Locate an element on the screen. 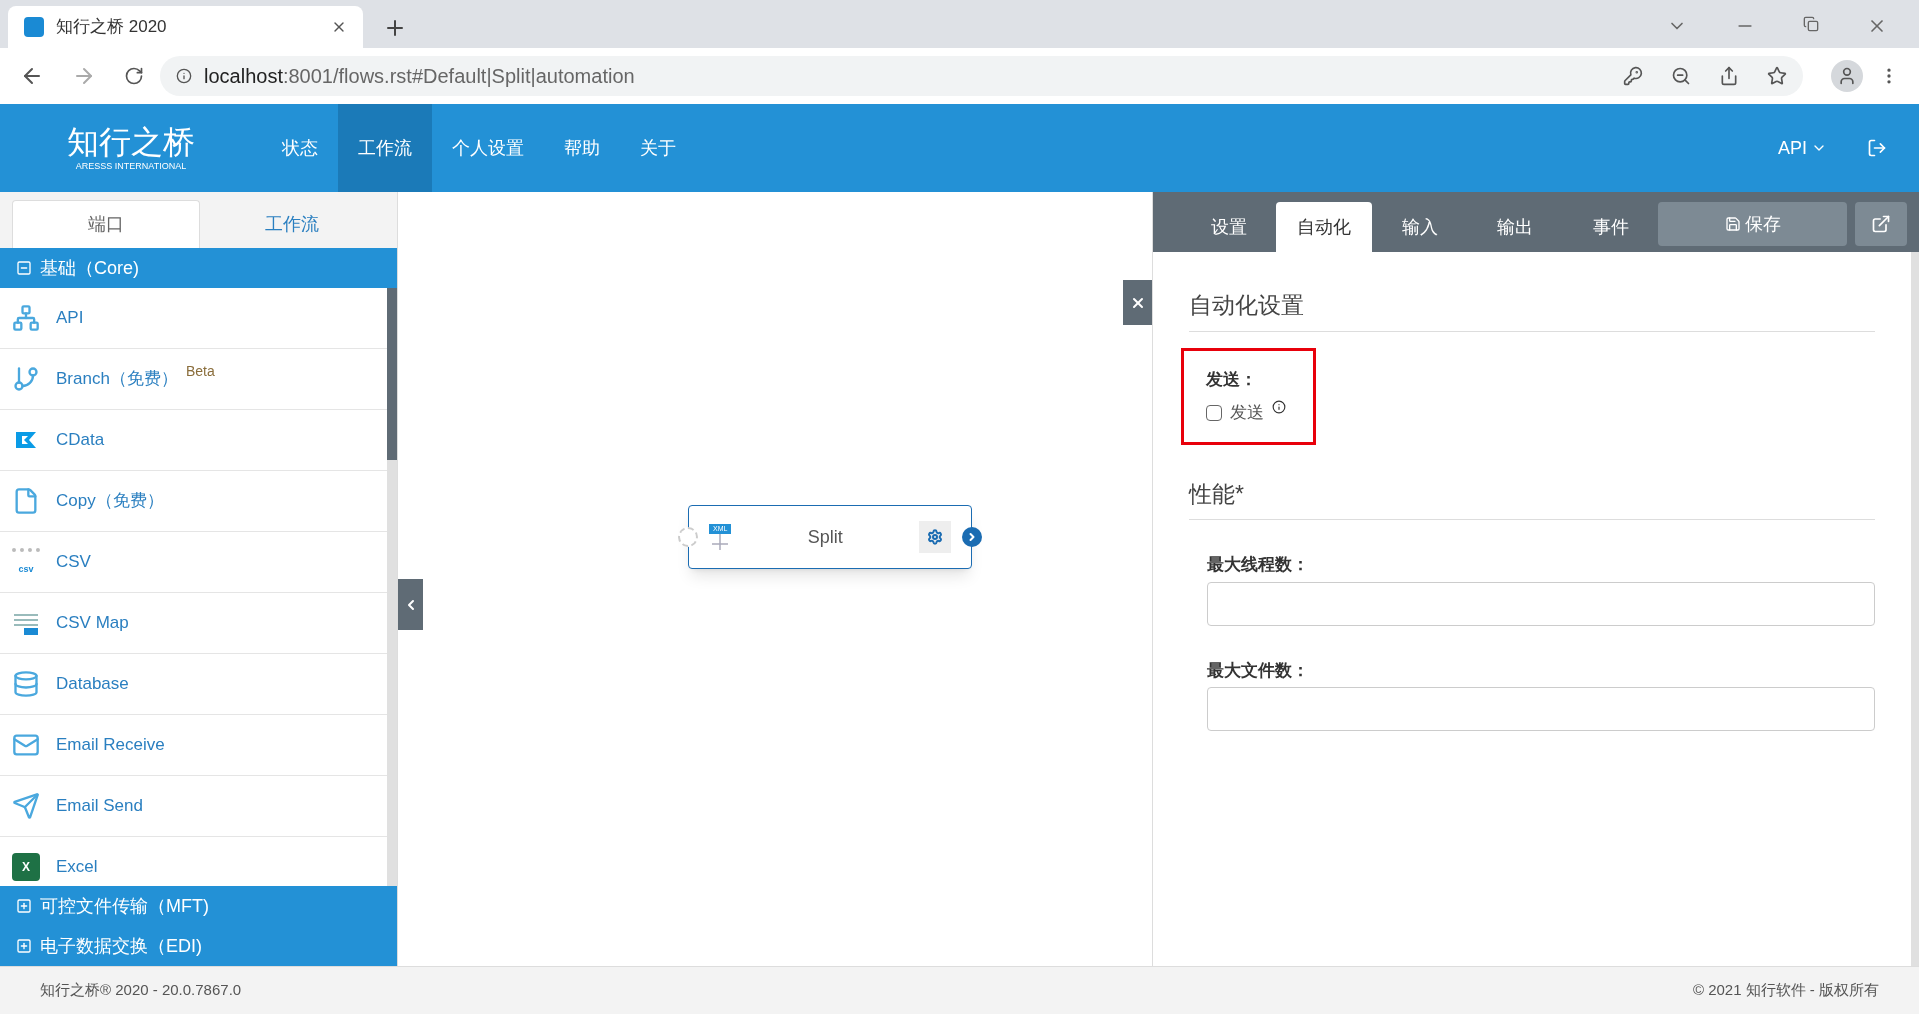 This screenshot has height=1014, width=1919. paper-plane-icon is located at coordinates (26, 806).